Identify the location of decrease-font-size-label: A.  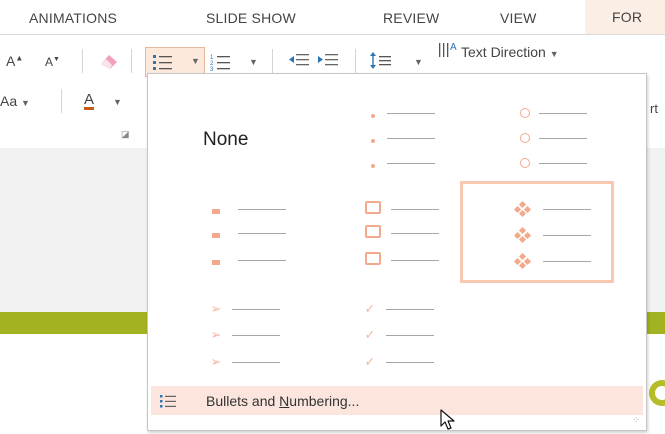
(49, 62).